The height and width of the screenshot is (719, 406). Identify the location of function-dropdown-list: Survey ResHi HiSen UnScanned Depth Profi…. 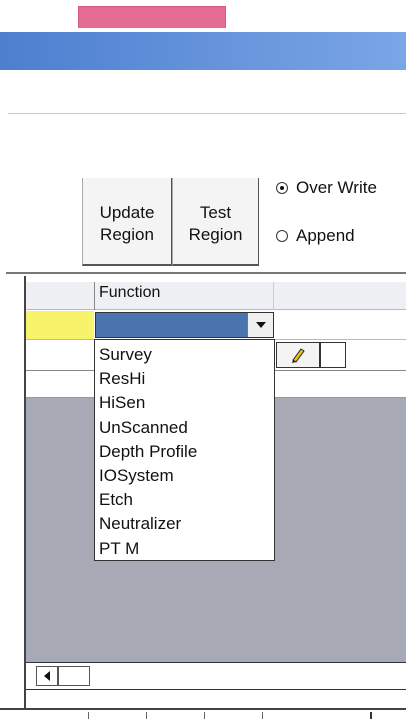
(184, 450).